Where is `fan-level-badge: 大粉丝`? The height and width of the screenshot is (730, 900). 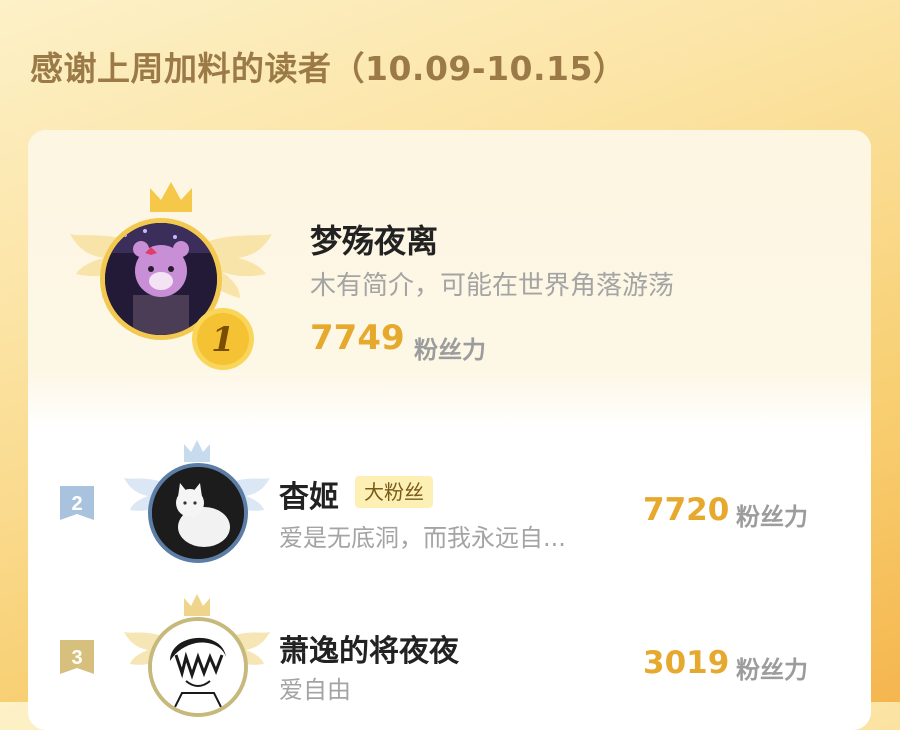 fan-level-badge: 大粉丝 is located at coordinates (394, 492).